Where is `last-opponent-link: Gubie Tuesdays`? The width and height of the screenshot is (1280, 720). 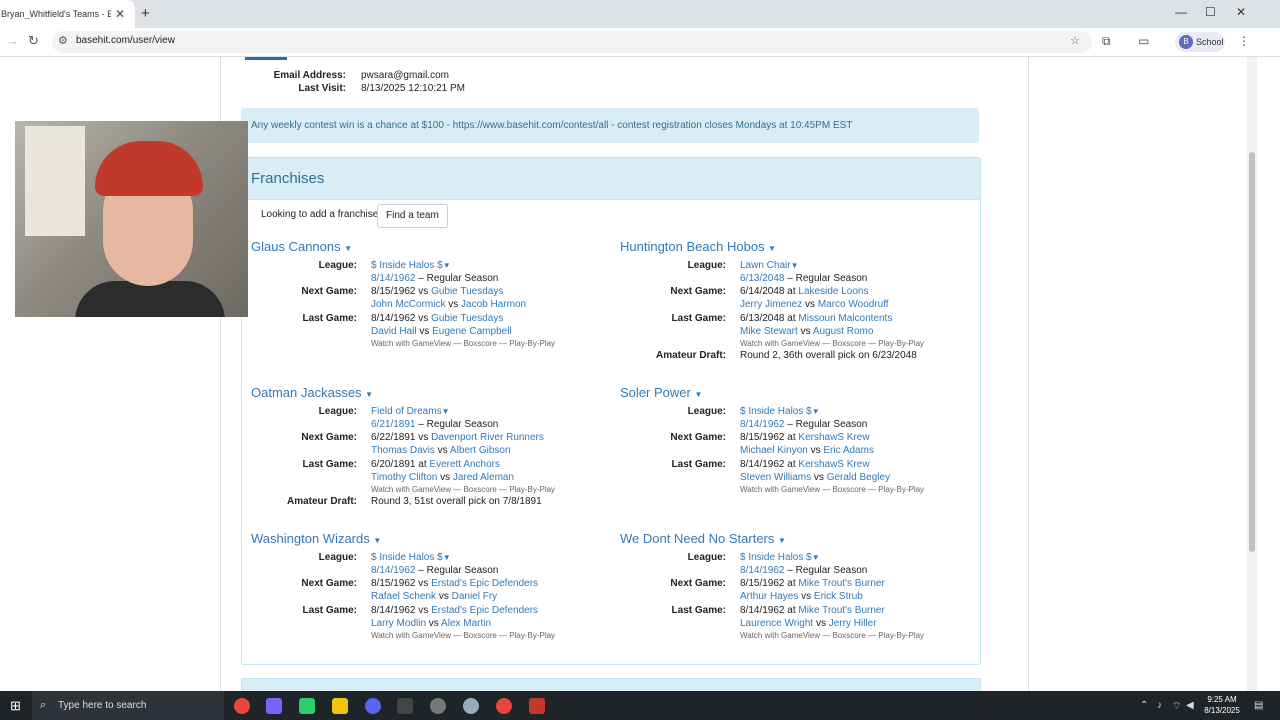
last-opponent-link: Gubie Tuesdays is located at coordinates (467, 318).